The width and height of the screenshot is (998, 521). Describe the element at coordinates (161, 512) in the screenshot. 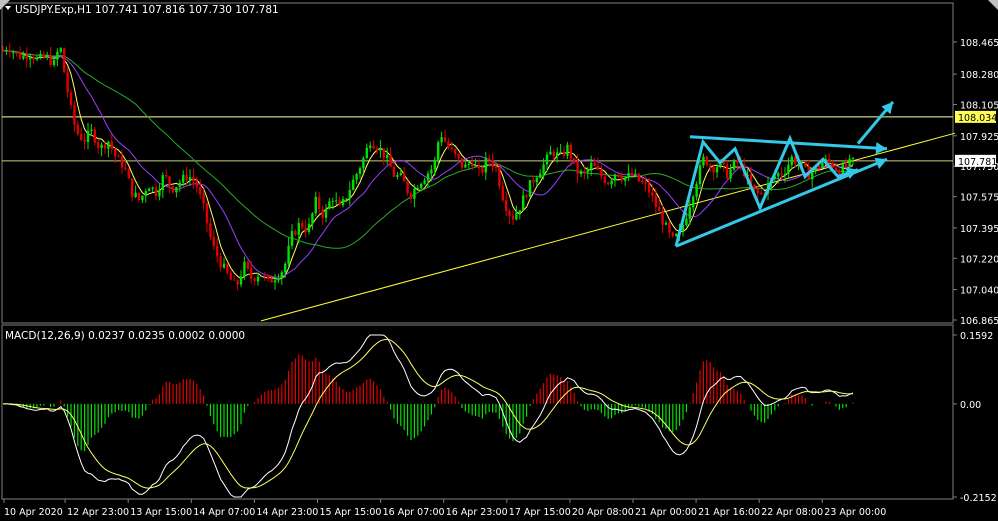

I see `time-tick-label: 13 Apr 15:00` at that location.